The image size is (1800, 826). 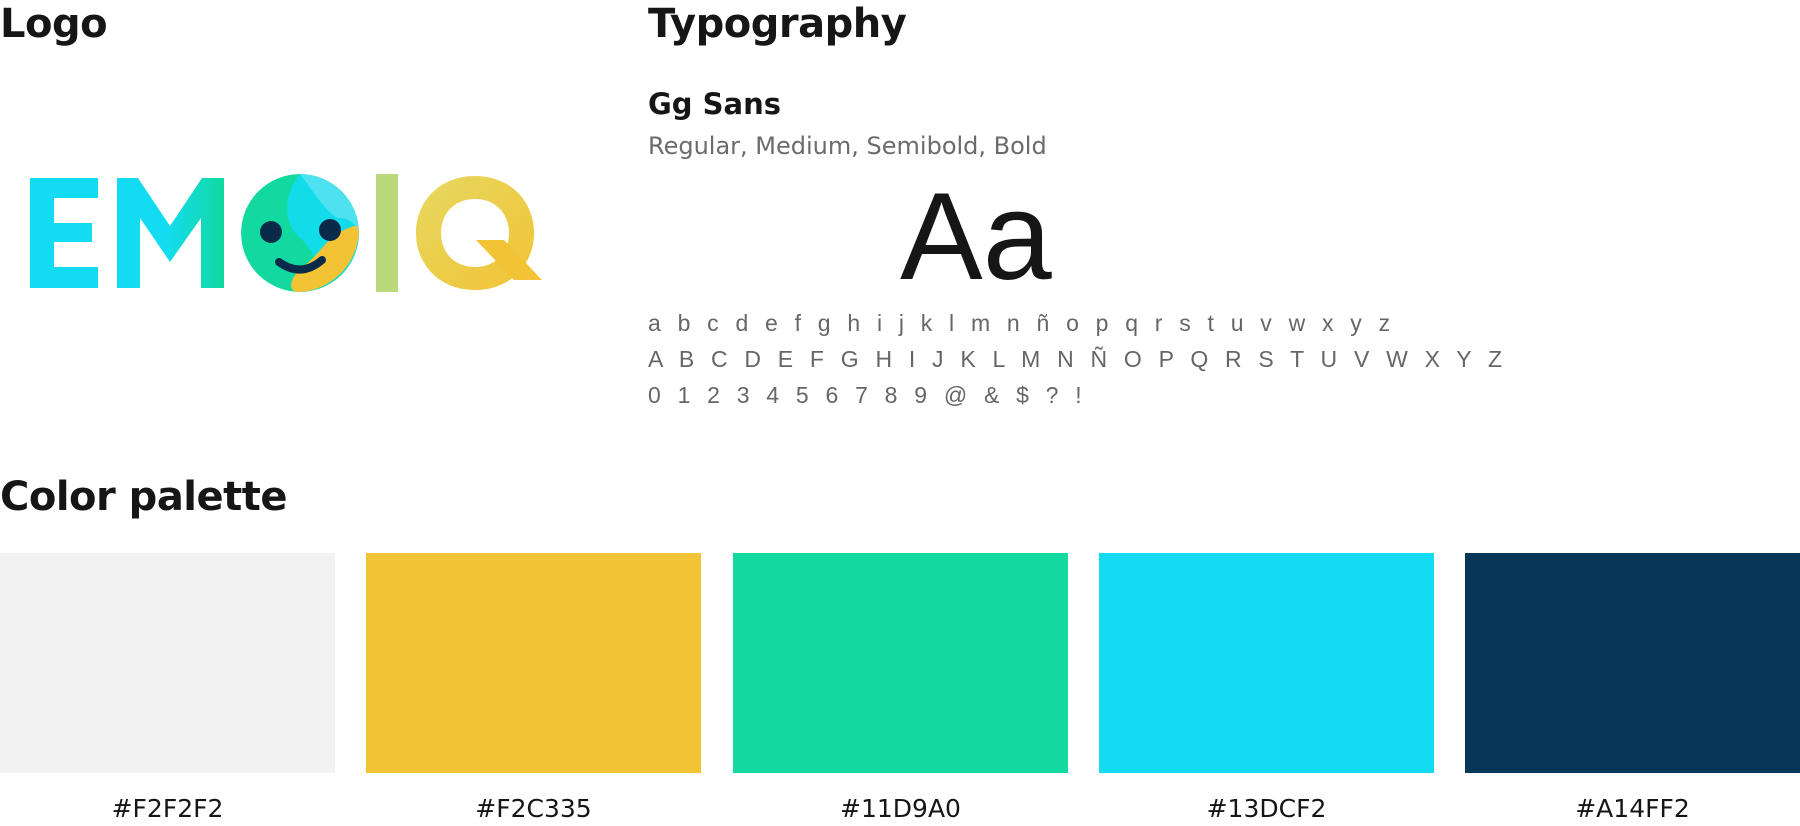 What do you see at coordinates (330, 230) in the screenshot?
I see `logo-face-right-eye` at bounding box center [330, 230].